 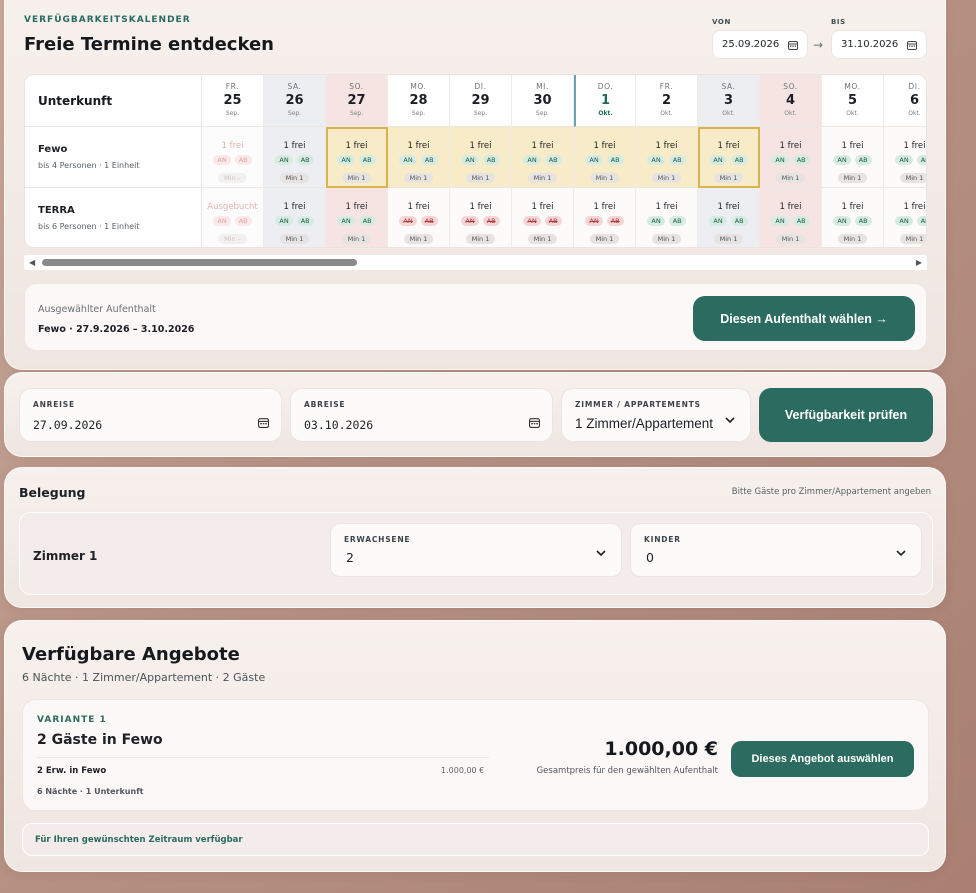 What do you see at coordinates (232, 86) in the screenshot?
I see `day-weekday: FR.` at bounding box center [232, 86].